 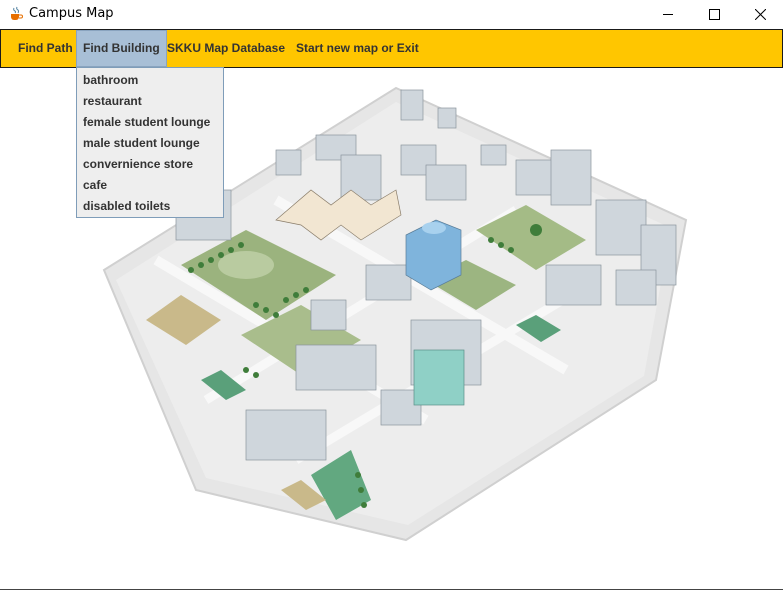 I want to click on maximize-button, so click(x=714, y=14).